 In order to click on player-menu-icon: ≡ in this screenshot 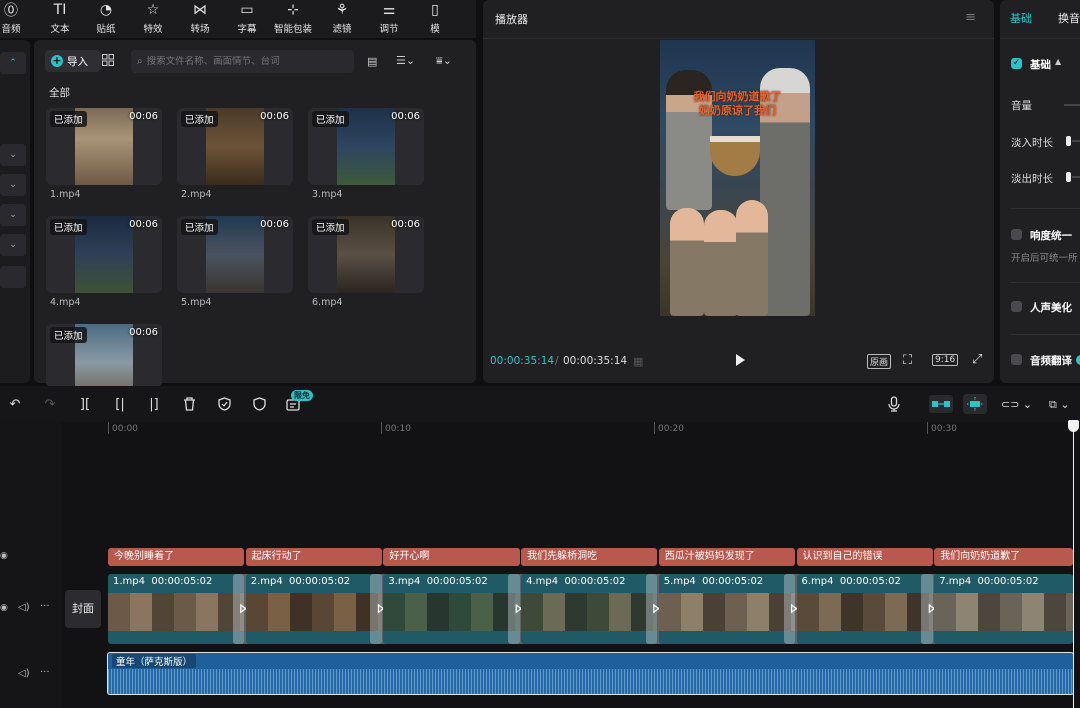, I will do `click(970, 17)`.